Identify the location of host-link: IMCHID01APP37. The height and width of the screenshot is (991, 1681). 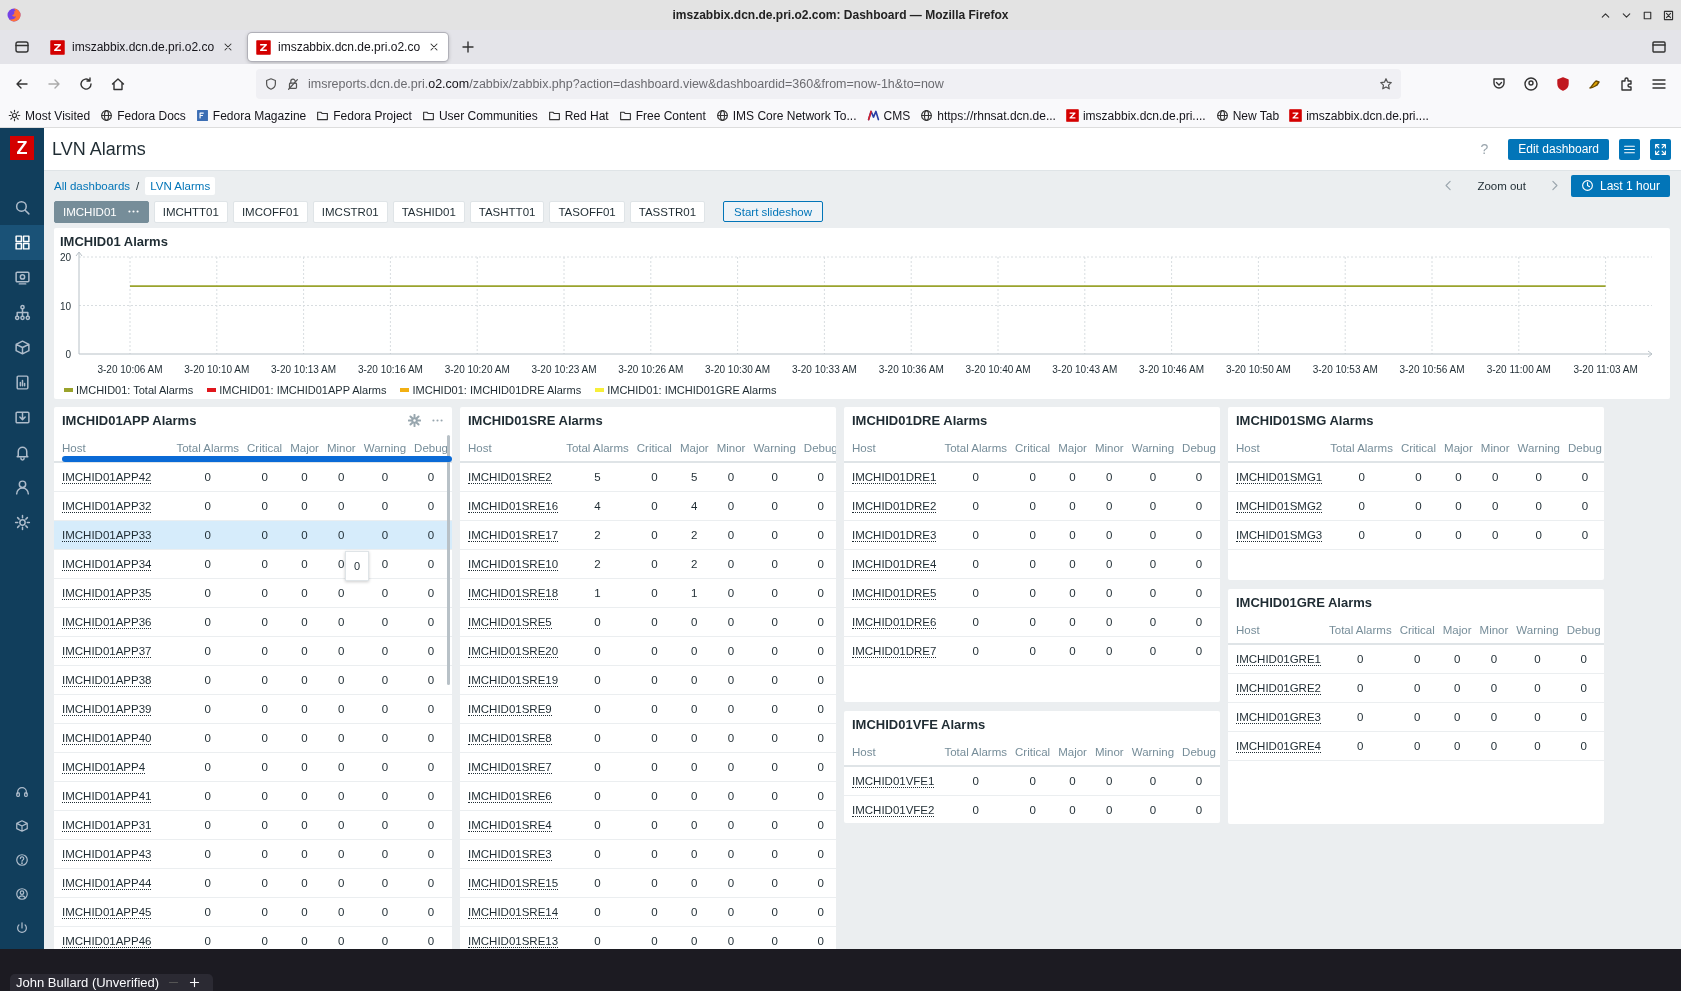
(107, 651).